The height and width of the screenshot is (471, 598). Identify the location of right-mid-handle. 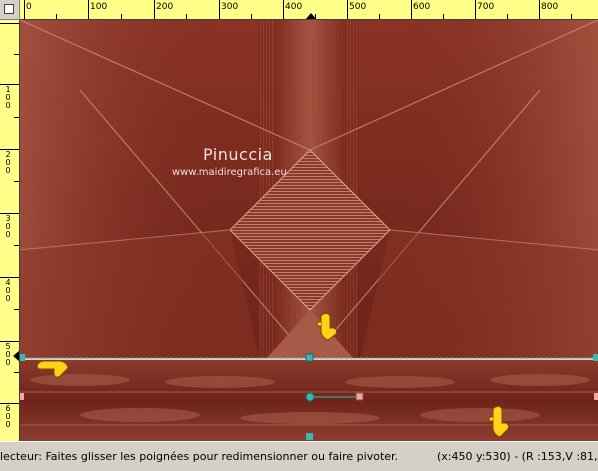
(596, 396).